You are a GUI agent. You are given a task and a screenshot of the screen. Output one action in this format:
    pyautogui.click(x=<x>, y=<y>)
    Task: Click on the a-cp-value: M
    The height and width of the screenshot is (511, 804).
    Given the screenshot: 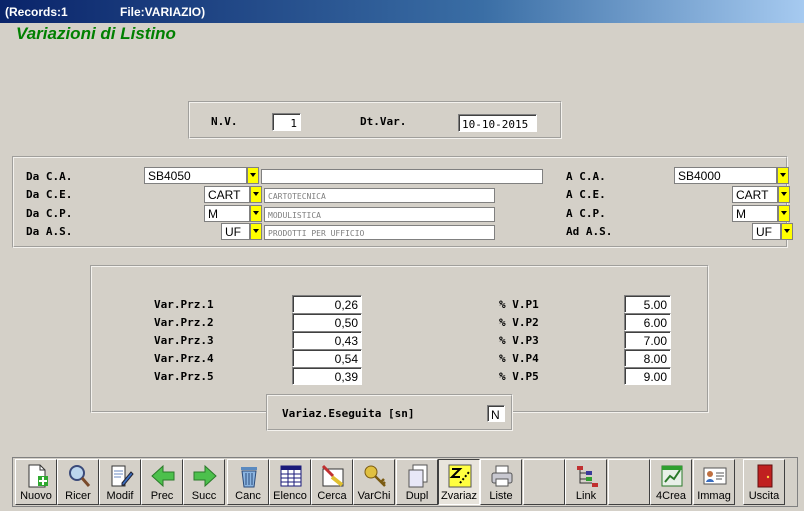 What is the action you would take?
    pyautogui.click(x=755, y=213)
    